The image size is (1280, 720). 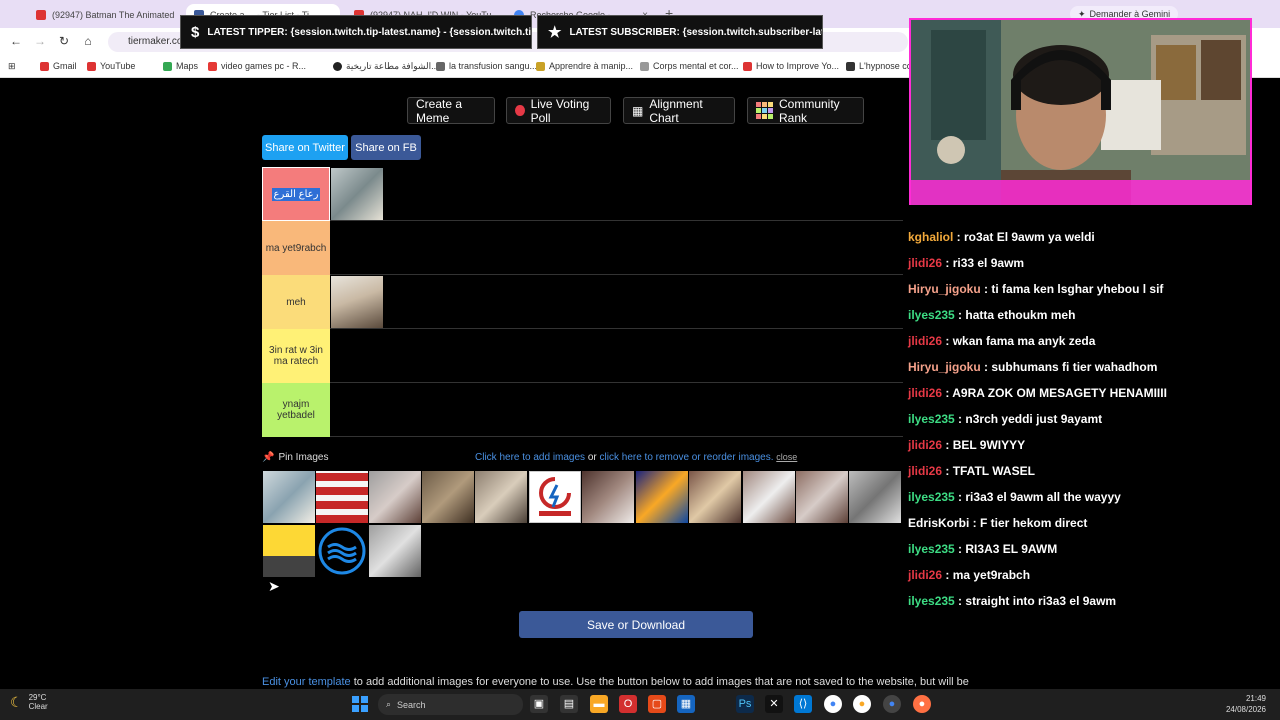 I want to click on tab-label: (92947) Batman The Animated, so click(x=113, y=15).